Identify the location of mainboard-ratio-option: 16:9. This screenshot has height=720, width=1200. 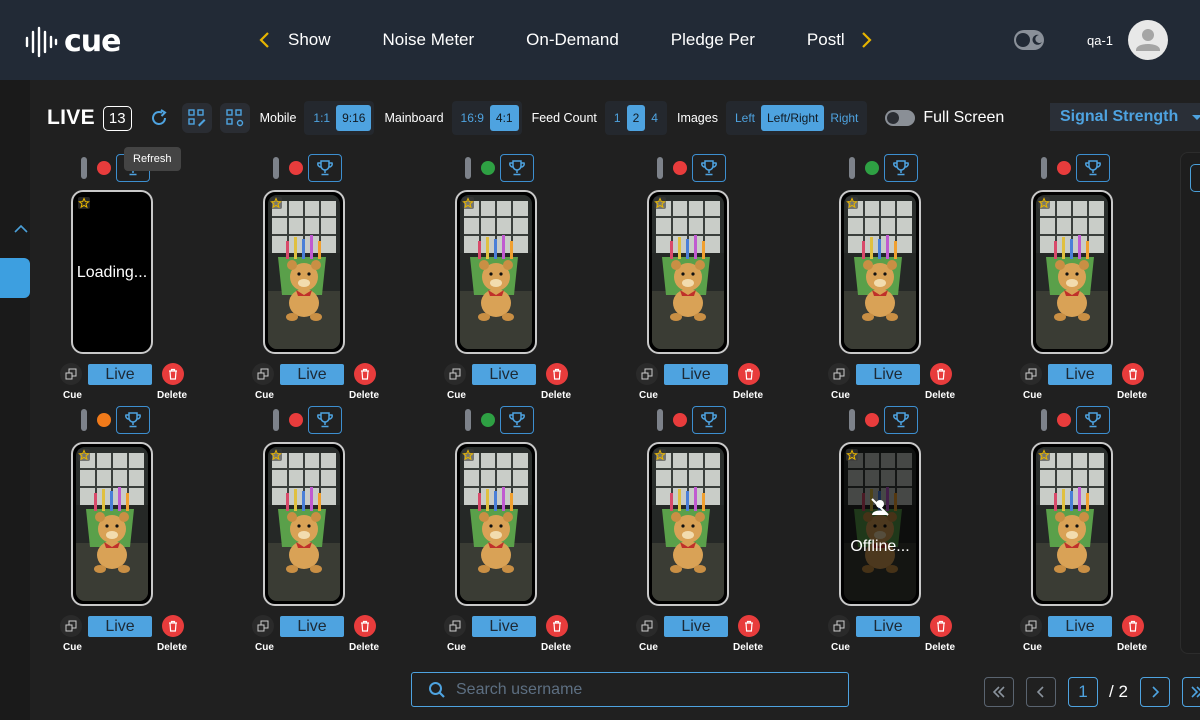
(472, 118).